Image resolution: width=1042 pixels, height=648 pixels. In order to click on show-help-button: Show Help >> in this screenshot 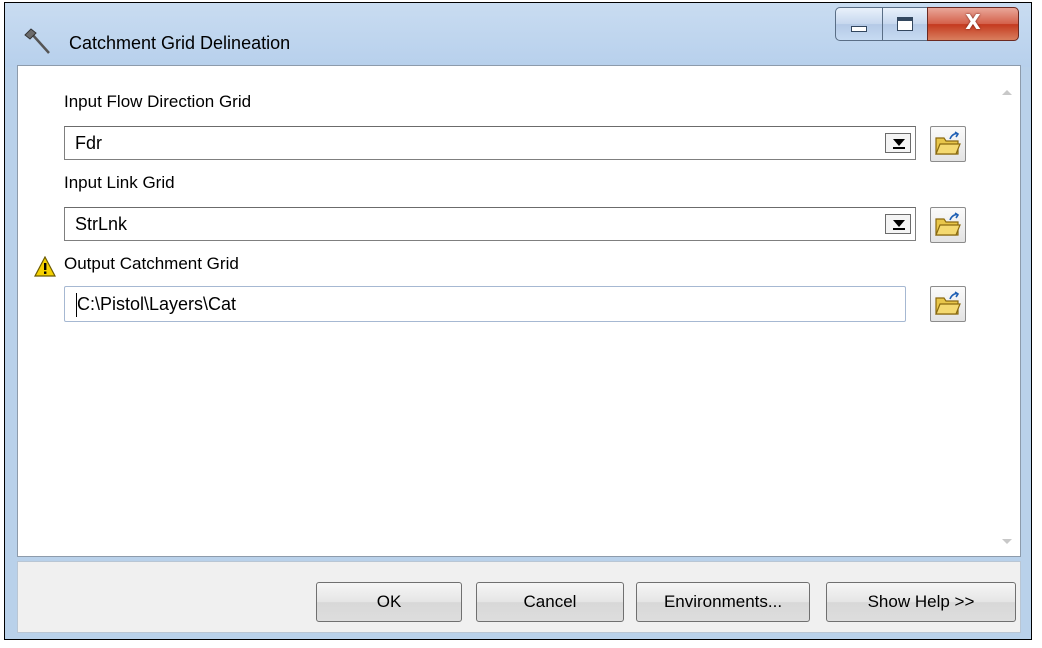, I will do `click(921, 602)`.